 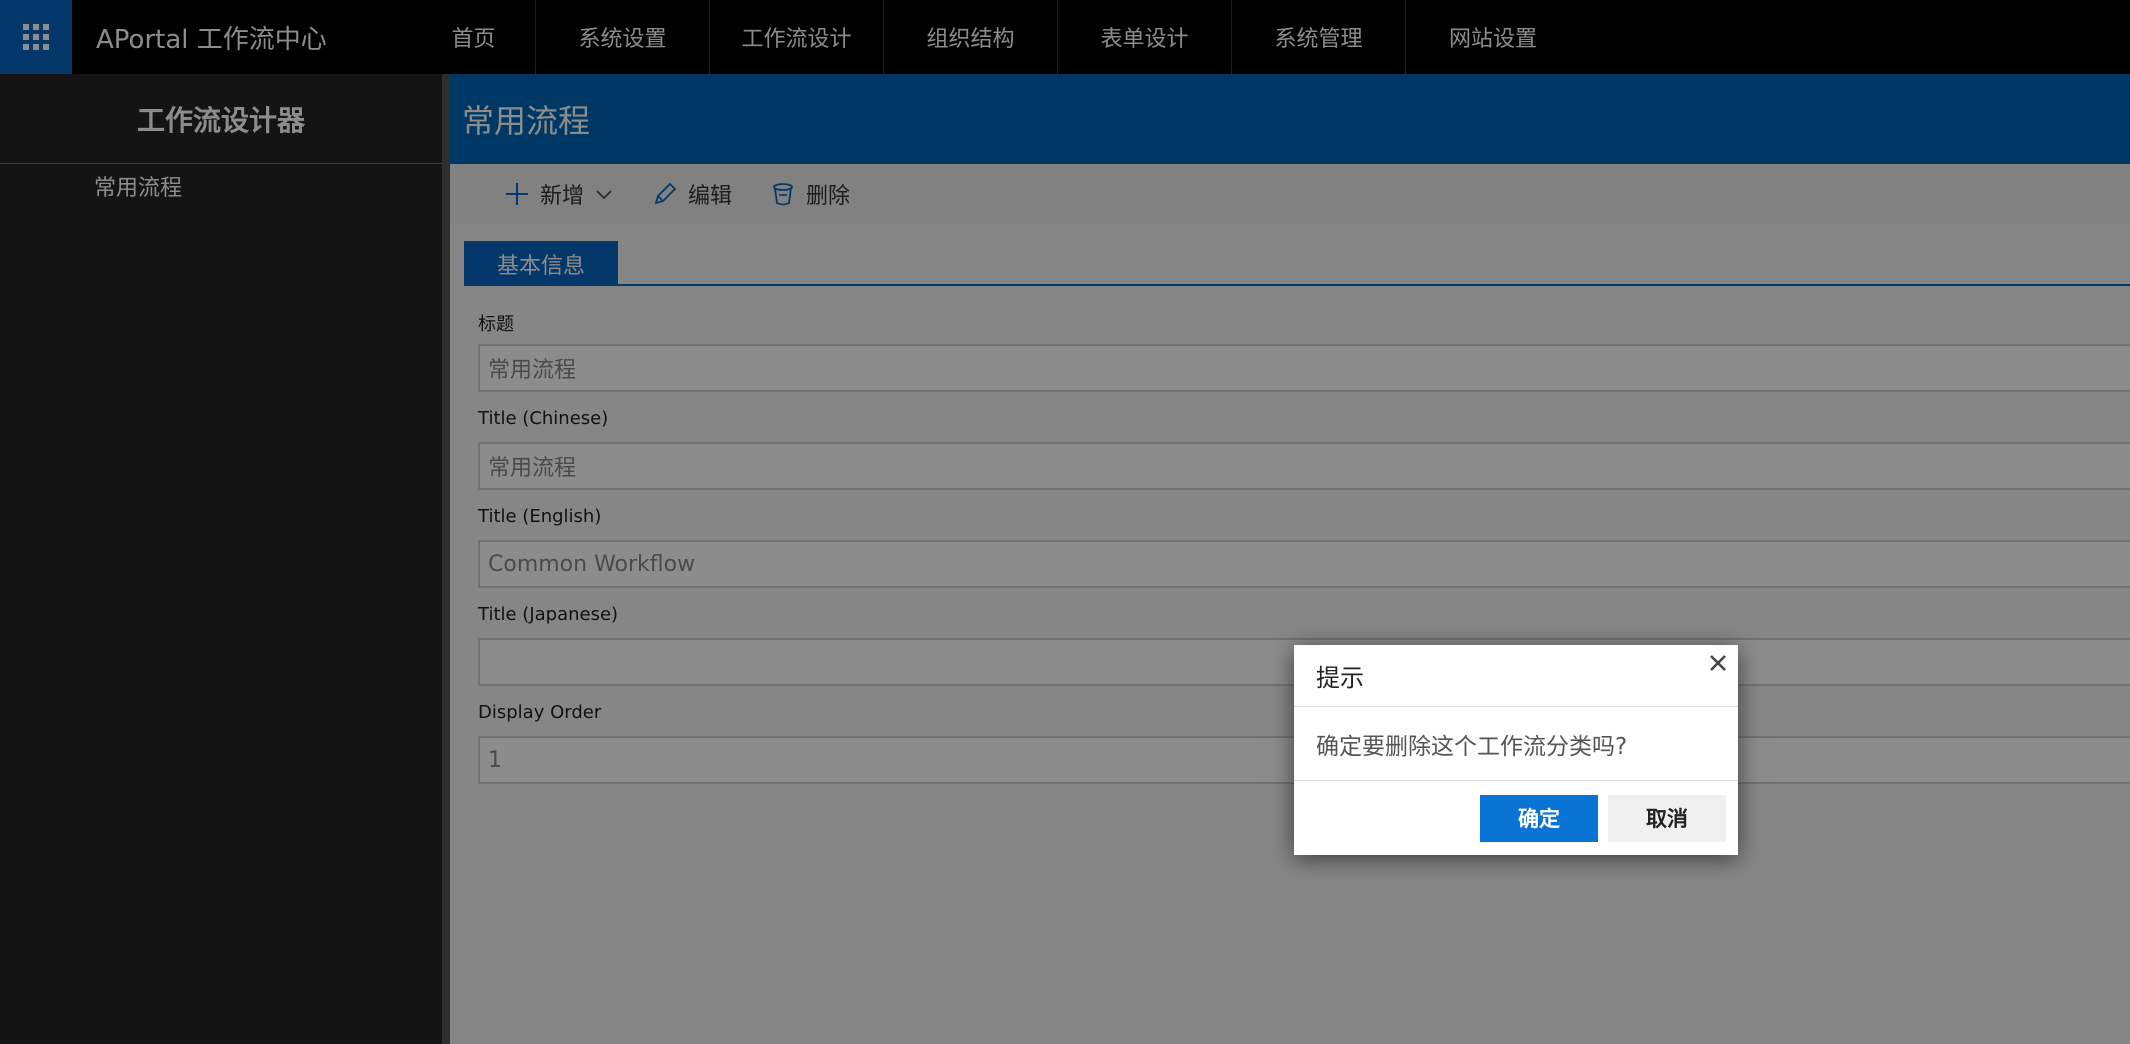 I want to click on dialog-message: 确定要删除这个工作流分类吗?, so click(x=1516, y=744).